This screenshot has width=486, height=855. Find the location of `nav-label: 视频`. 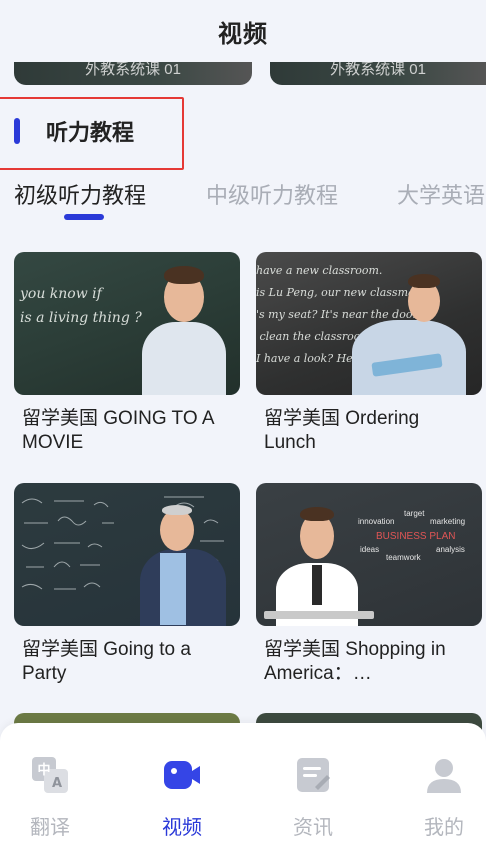

nav-label: 视频 is located at coordinates (182, 828).